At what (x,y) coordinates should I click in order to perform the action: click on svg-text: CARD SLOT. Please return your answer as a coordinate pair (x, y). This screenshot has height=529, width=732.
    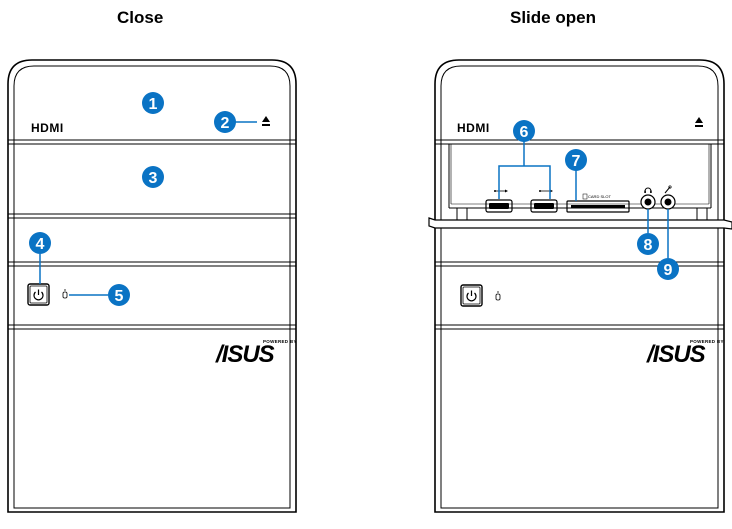
    Looking at the image, I should click on (599, 196).